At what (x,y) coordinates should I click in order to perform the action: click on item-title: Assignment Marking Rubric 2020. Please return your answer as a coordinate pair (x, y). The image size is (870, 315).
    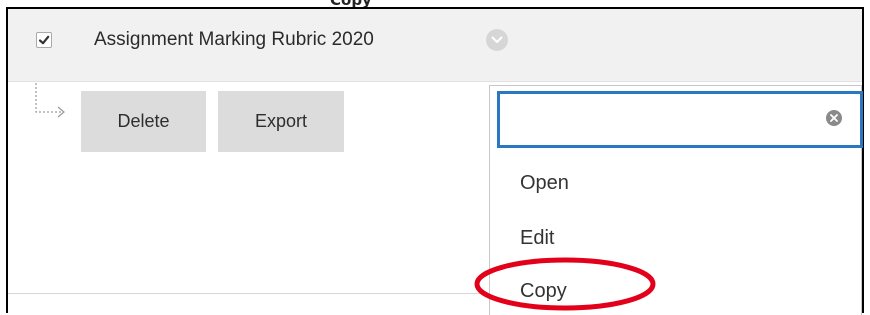
    Looking at the image, I should click on (234, 39).